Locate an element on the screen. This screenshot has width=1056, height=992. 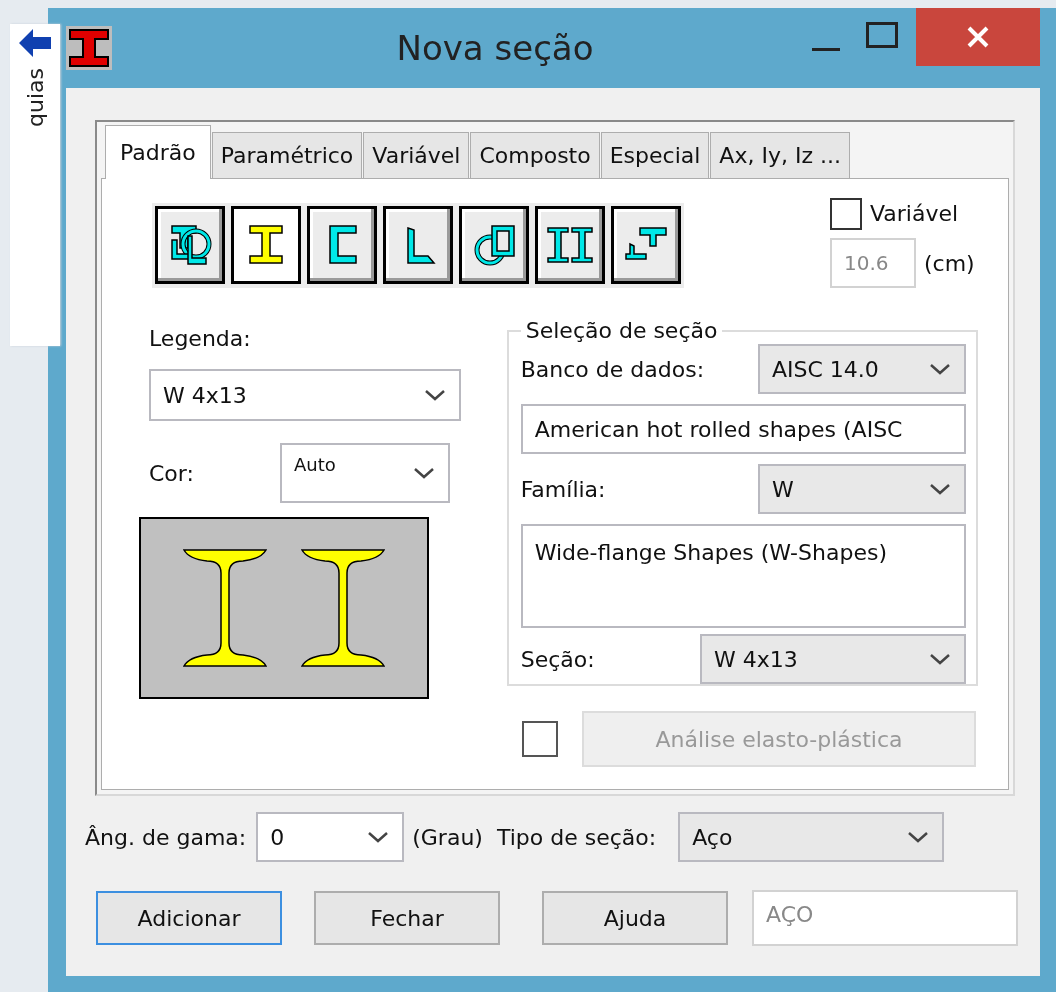
dropdown: Aço is located at coordinates (811, 837).